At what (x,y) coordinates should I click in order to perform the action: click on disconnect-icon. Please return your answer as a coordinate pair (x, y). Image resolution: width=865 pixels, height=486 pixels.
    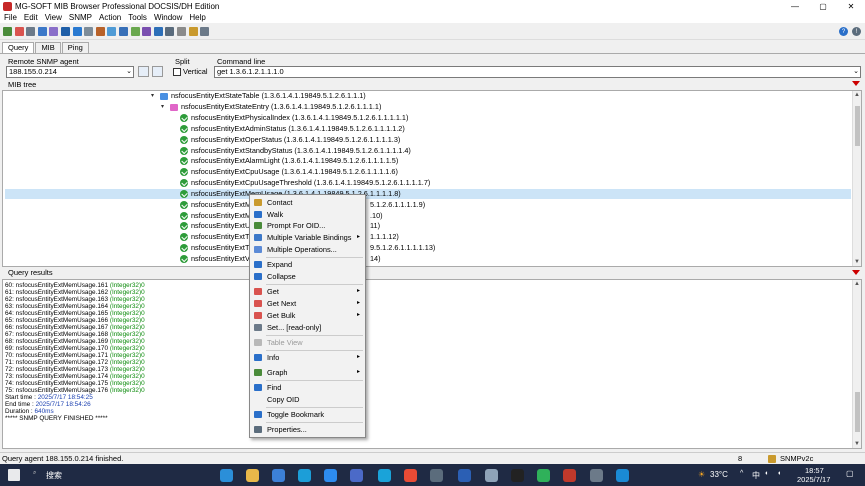
    Looking at the image, I should click on (19, 31).